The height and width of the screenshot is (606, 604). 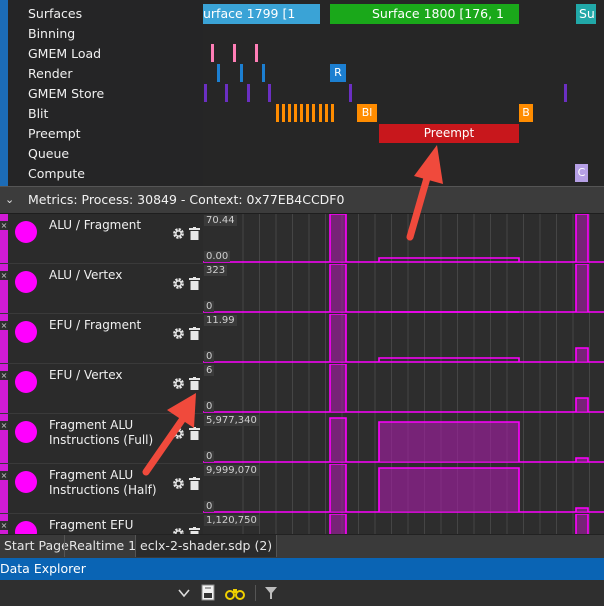 I want to click on metric-row-efu-fragment: × EFU / Fragment 11.99 0, so click(x=302, y=339).